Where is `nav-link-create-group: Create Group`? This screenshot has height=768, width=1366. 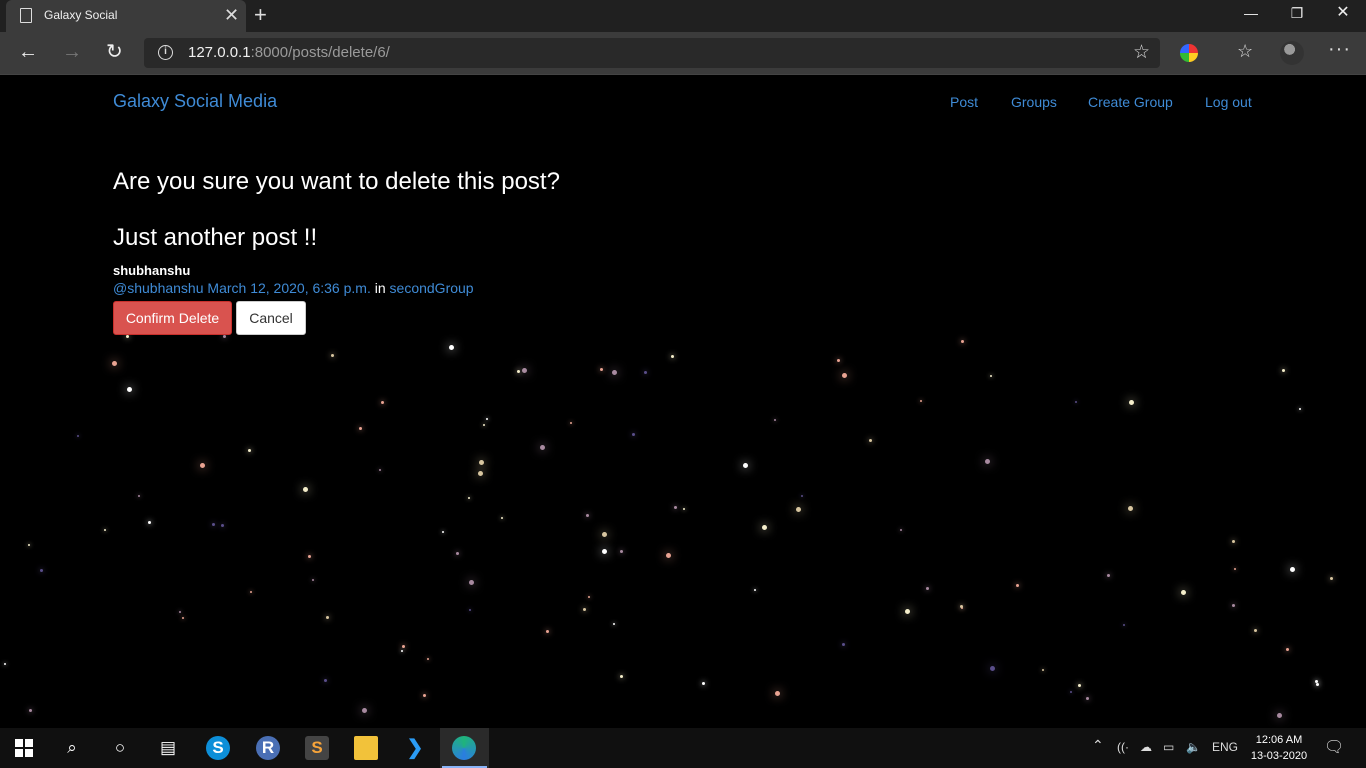
nav-link-create-group: Create Group is located at coordinates (1130, 102).